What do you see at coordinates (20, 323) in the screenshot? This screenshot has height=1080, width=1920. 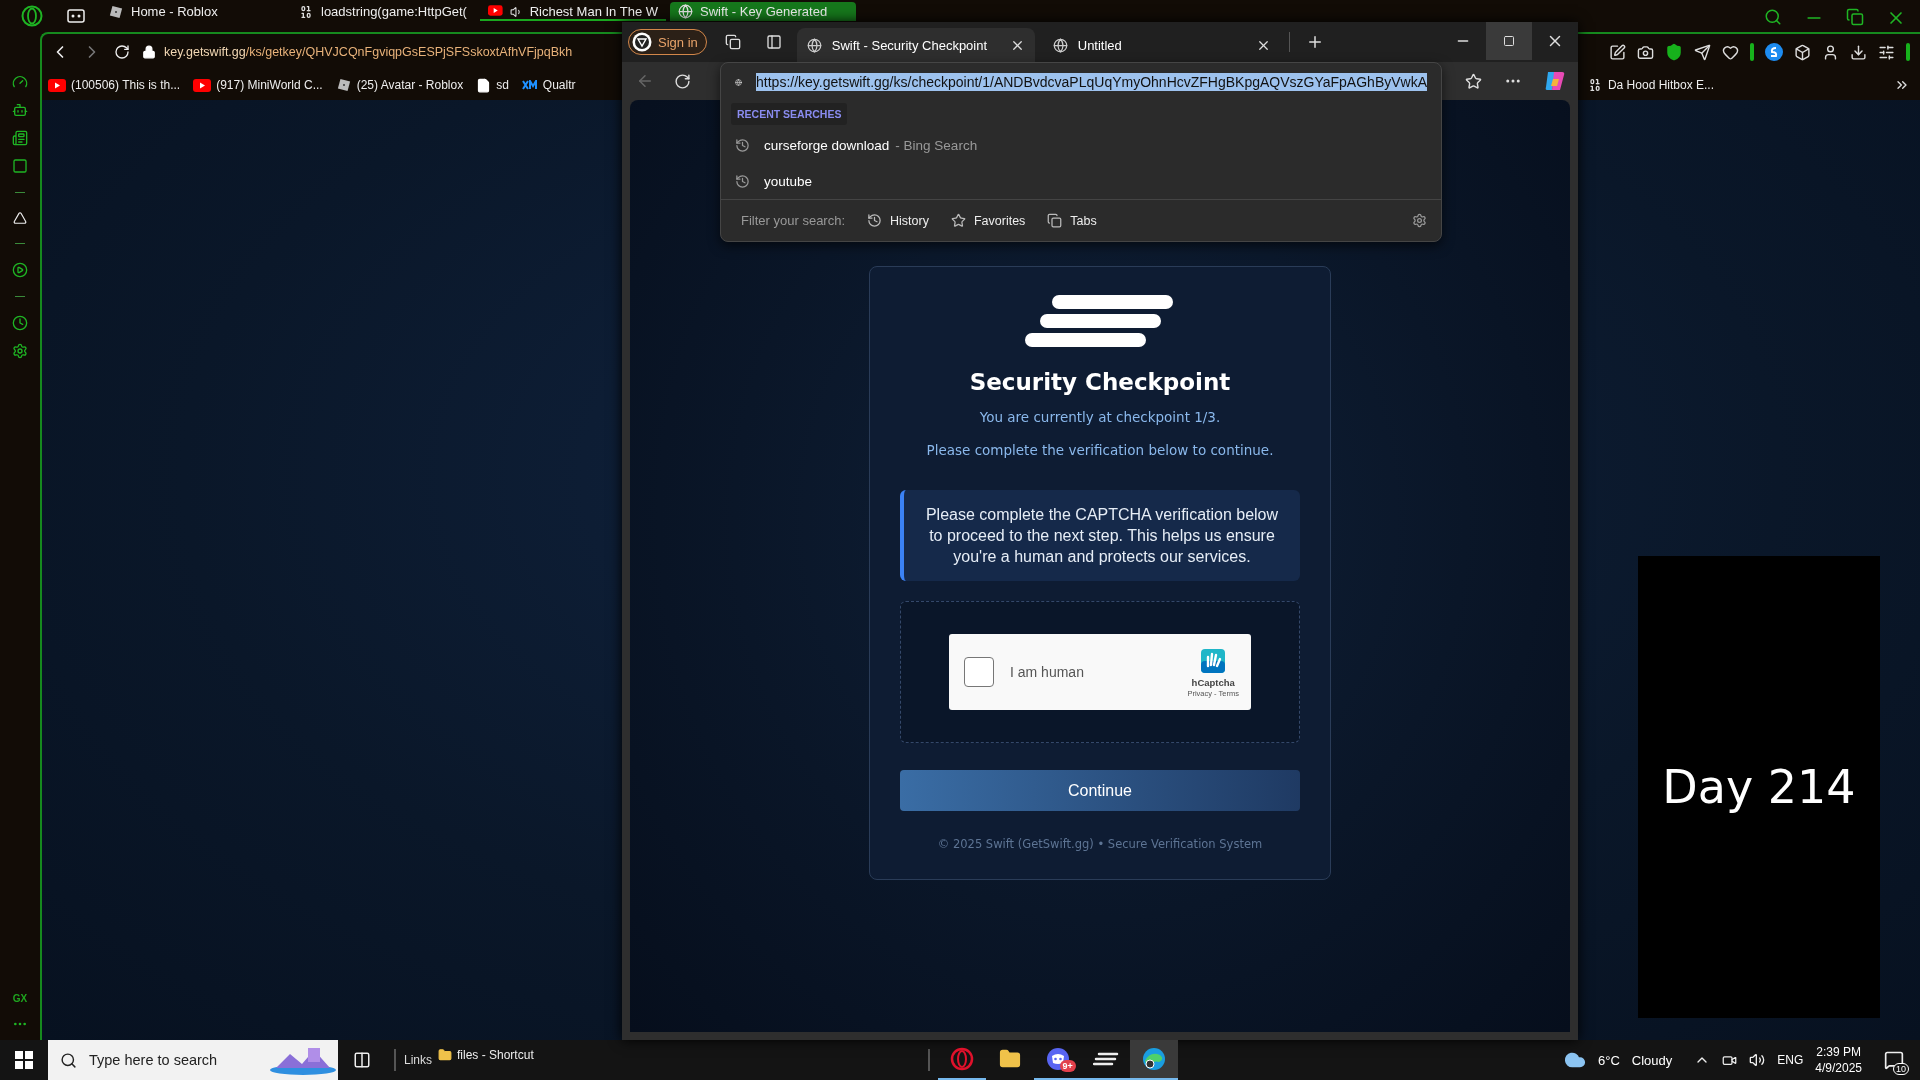 I see `clock-icon` at bounding box center [20, 323].